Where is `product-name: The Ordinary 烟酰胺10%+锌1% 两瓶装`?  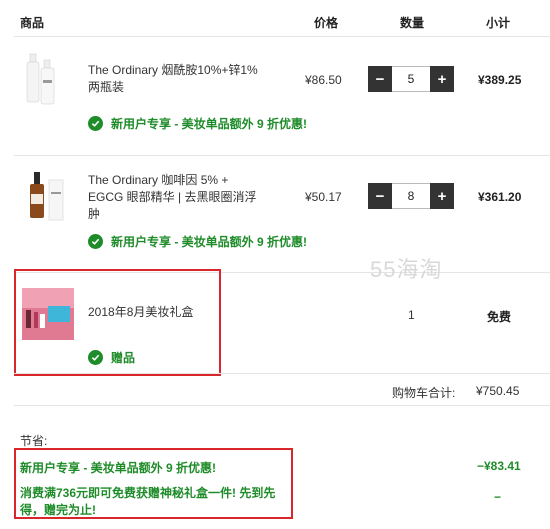
product-name: The Ordinary 烟酰胺10%+锌1% 两瓶装 is located at coordinates (180, 79).